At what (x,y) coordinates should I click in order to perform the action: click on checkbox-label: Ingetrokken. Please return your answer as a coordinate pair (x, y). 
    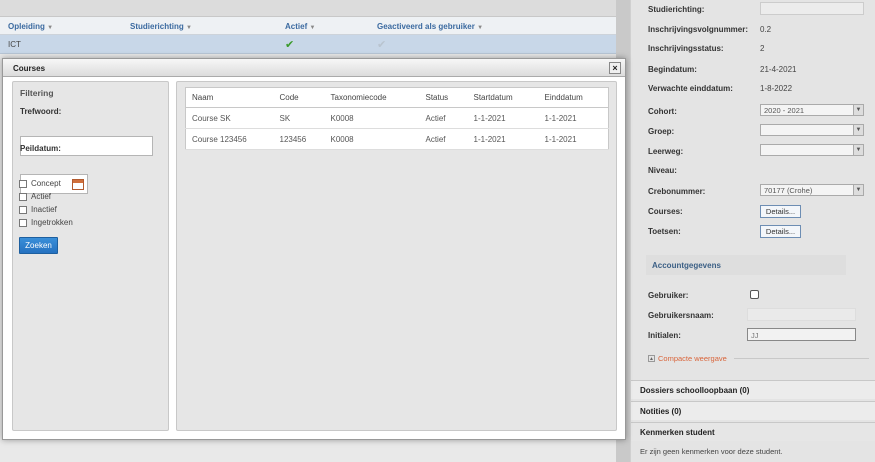
    Looking at the image, I should click on (52, 222).